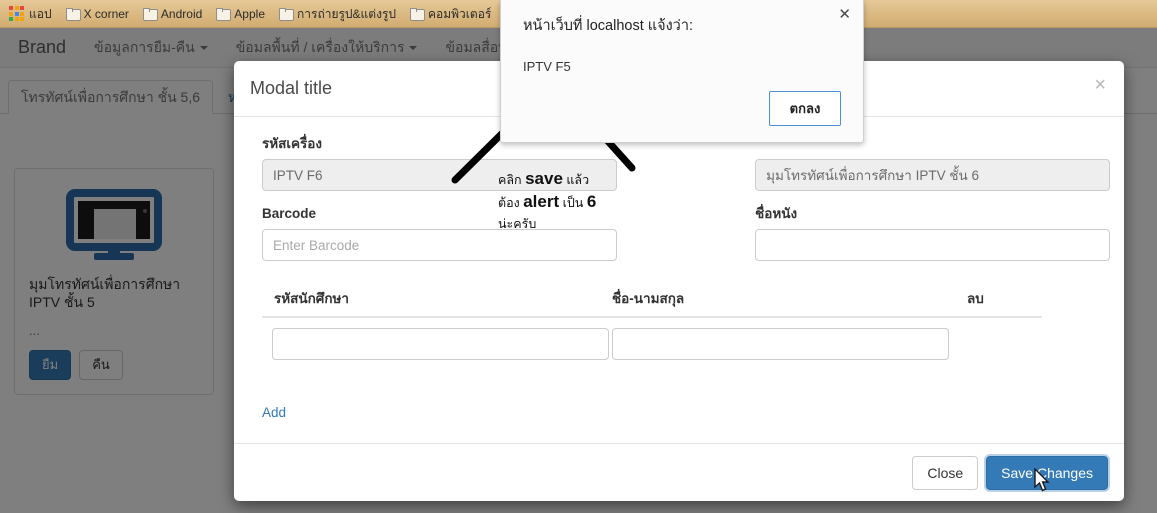  I want to click on bookmark-item: Android, so click(172, 14).